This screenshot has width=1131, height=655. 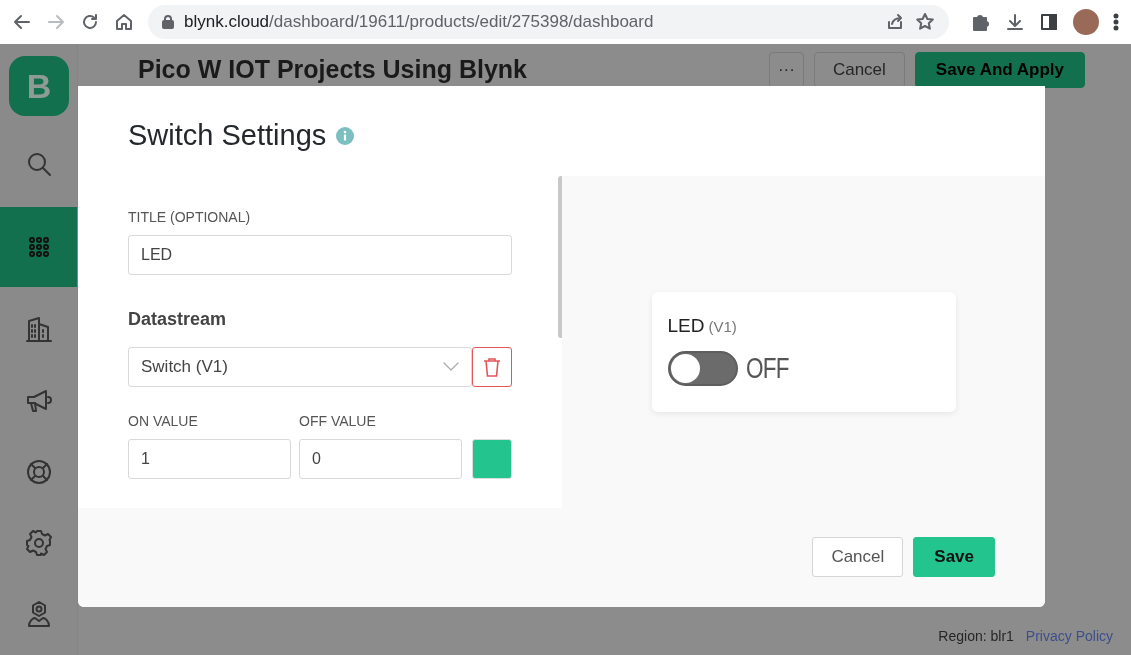 I want to click on switch-state-text: OFF, so click(x=767, y=368).